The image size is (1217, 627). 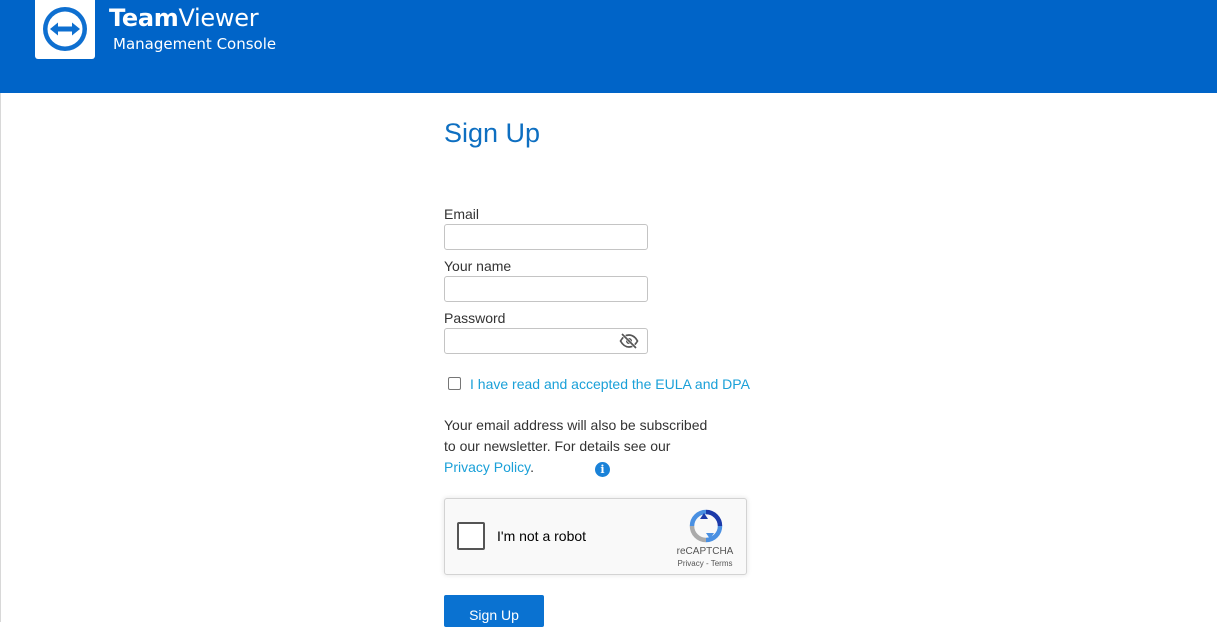 What do you see at coordinates (487, 467) in the screenshot?
I see `privacy-policy-link: Privacy Policy` at bounding box center [487, 467].